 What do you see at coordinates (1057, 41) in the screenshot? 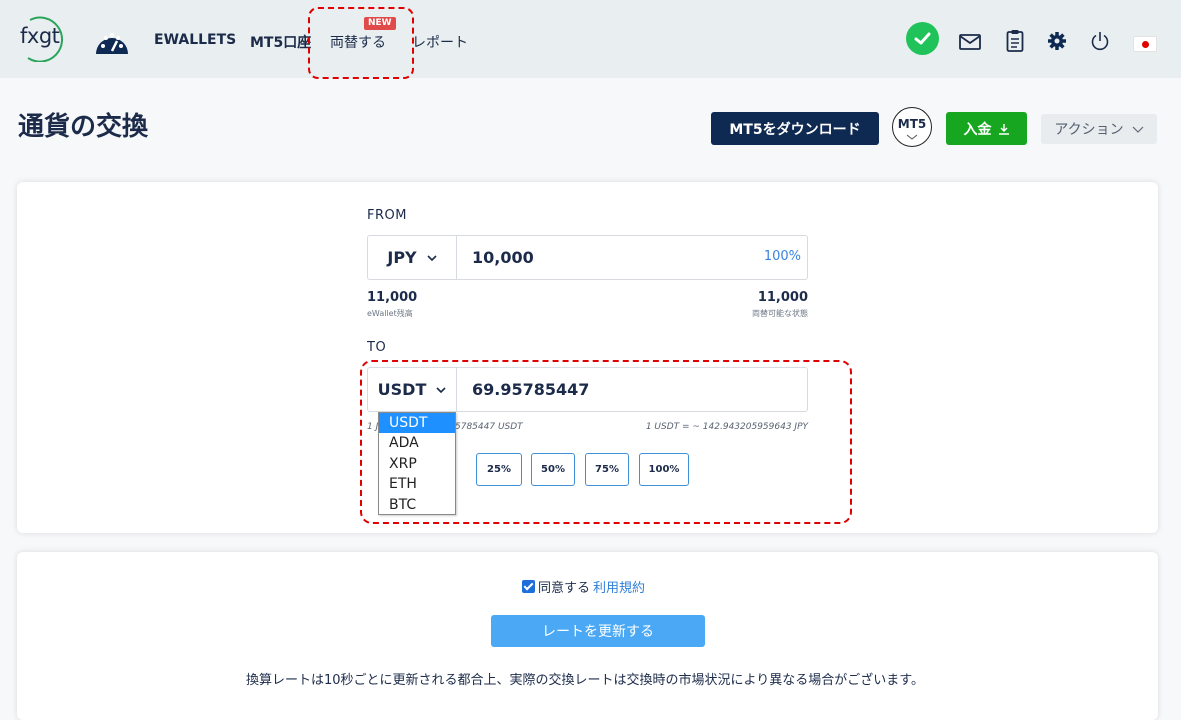
I see `settings-gear-icon` at bounding box center [1057, 41].